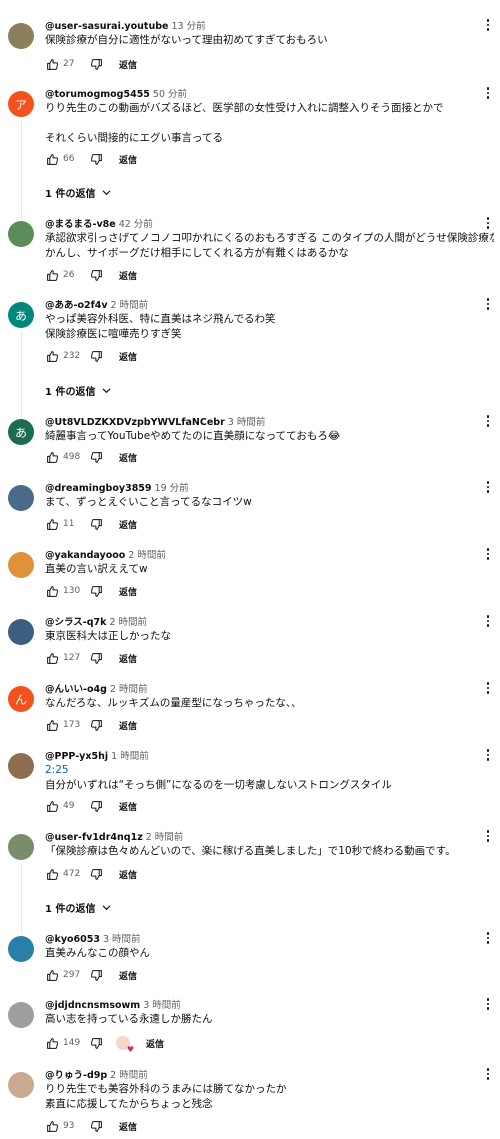 The height and width of the screenshot is (1139, 500). I want to click on author-name: @torumogmog5455, so click(97, 94).